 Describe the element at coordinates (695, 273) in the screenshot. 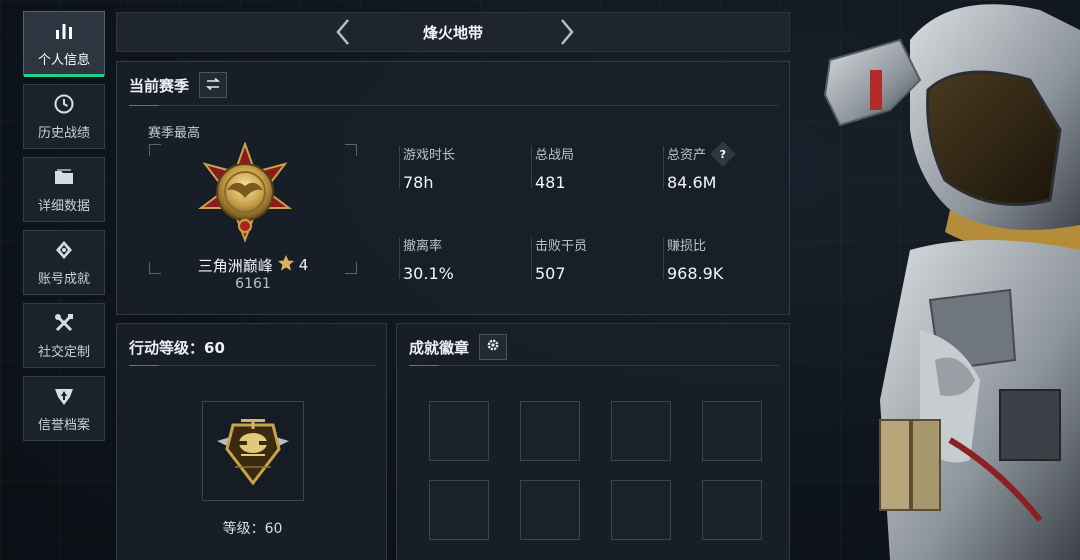

I see `stat-value: 968.9K` at that location.